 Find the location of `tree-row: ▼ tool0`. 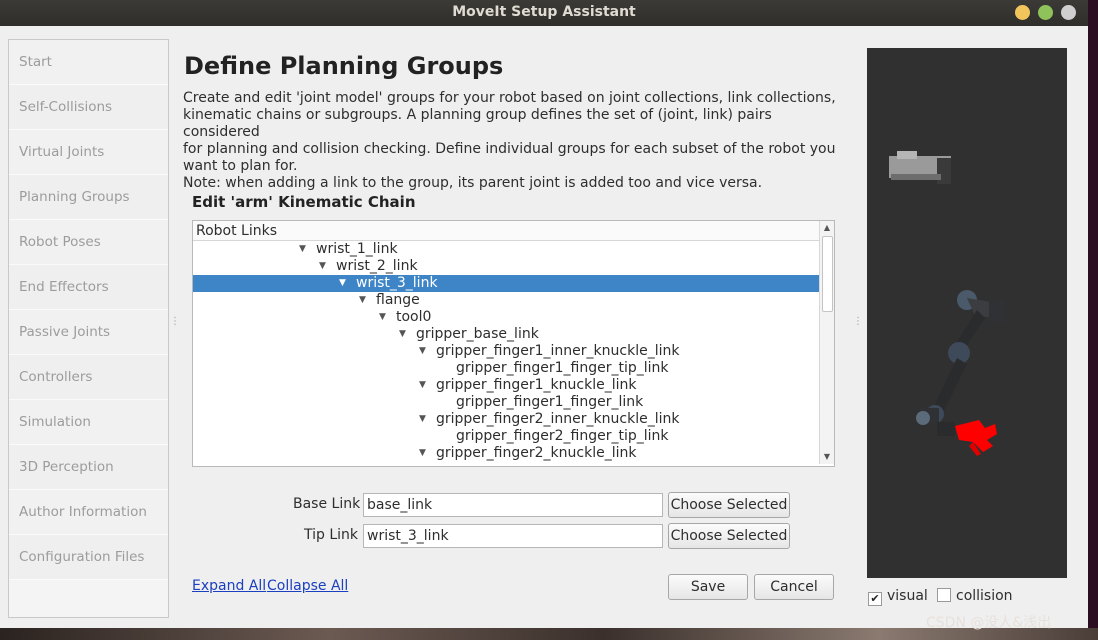

tree-row: ▼ tool0 is located at coordinates (506, 317).